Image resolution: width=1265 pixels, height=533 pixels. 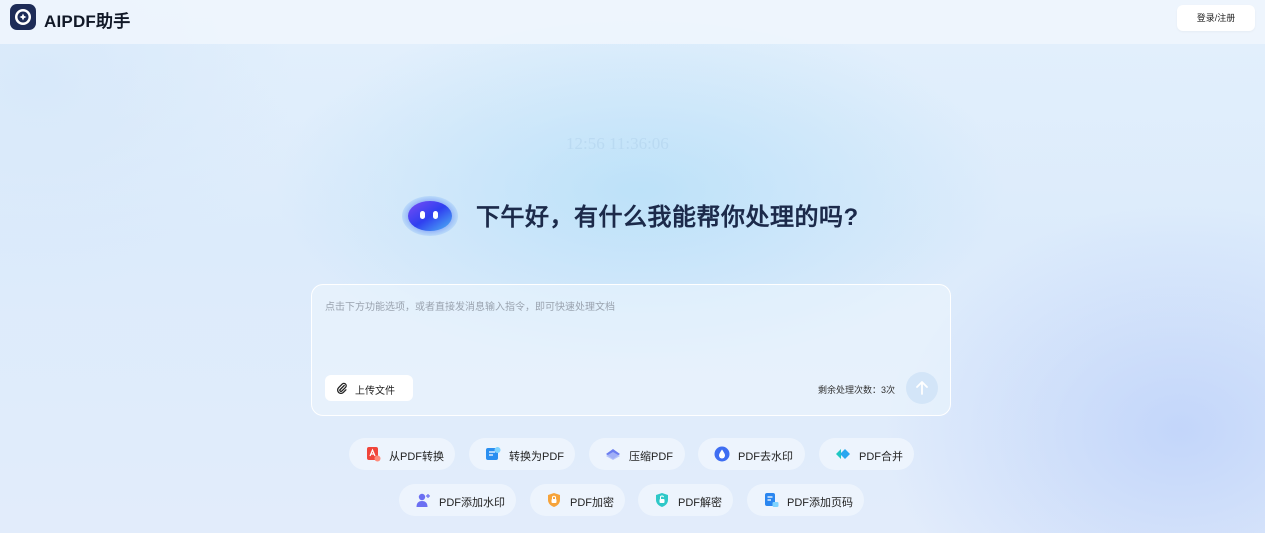 What do you see at coordinates (554, 500) in the screenshot?
I see `encrypt-pdf-icon` at bounding box center [554, 500].